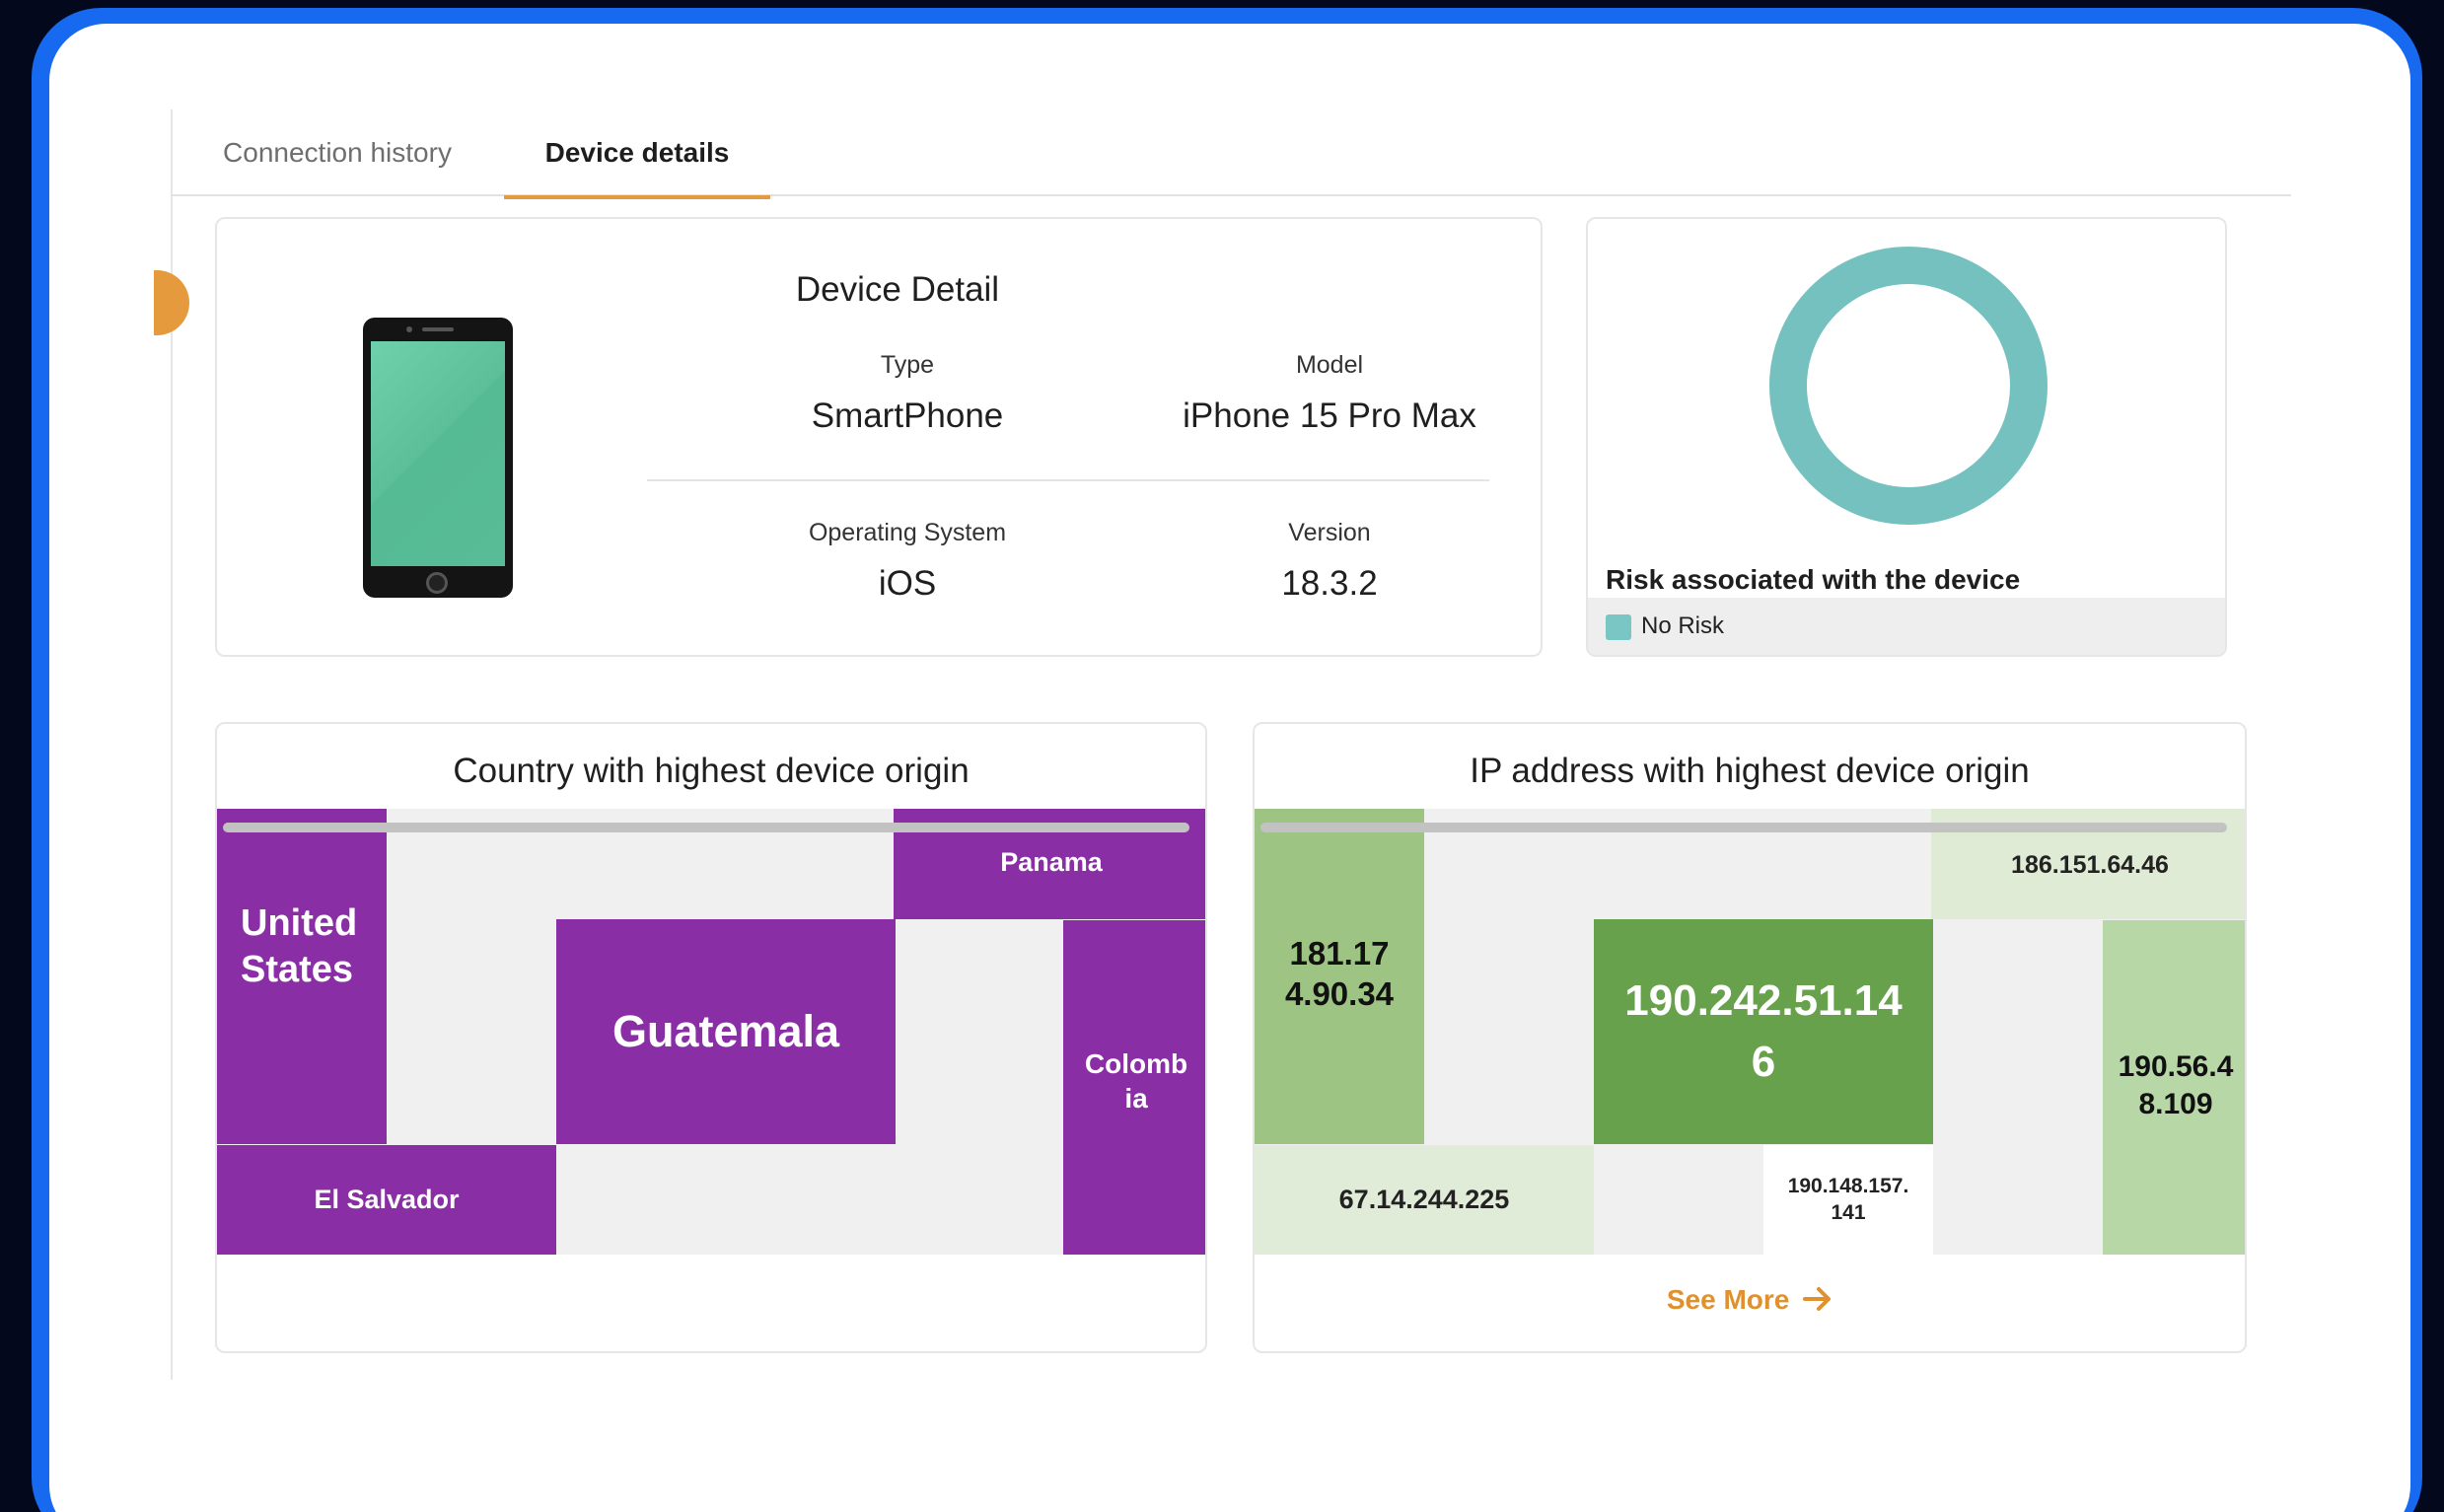 Image resolution: width=2444 pixels, height=1512 pixels. I want to click on treemap-cell-colombia: Colombia, so click(1134, 1087).